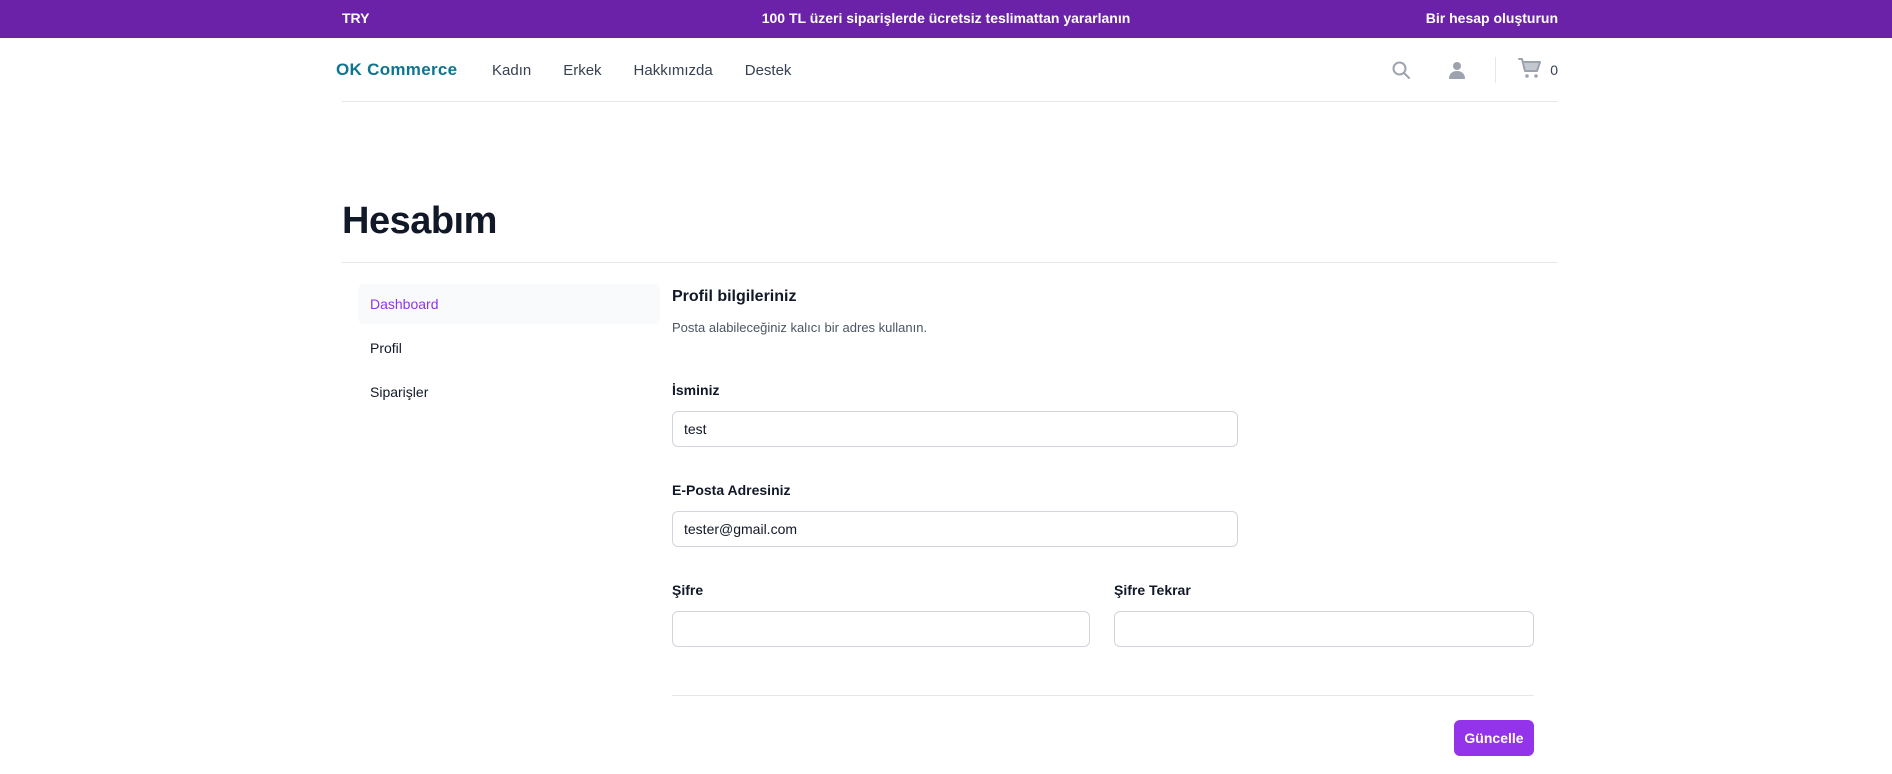  I want to click on search-icon, so click(1401, 70).